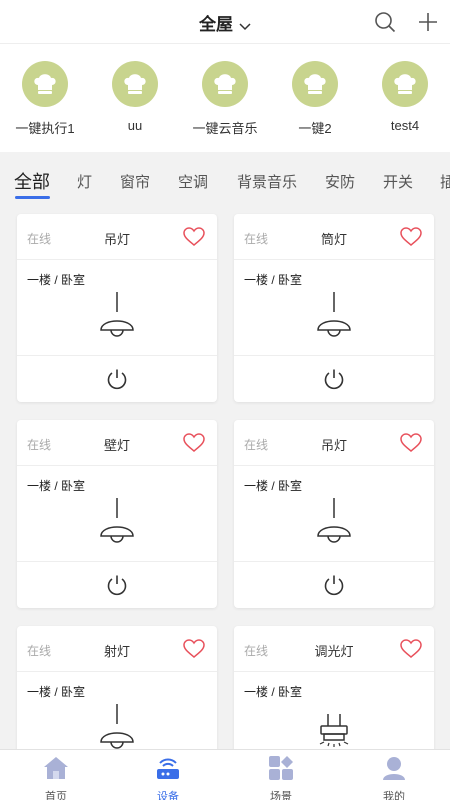  I want to click on nav-scene-label: 场景, so click(281, 795).